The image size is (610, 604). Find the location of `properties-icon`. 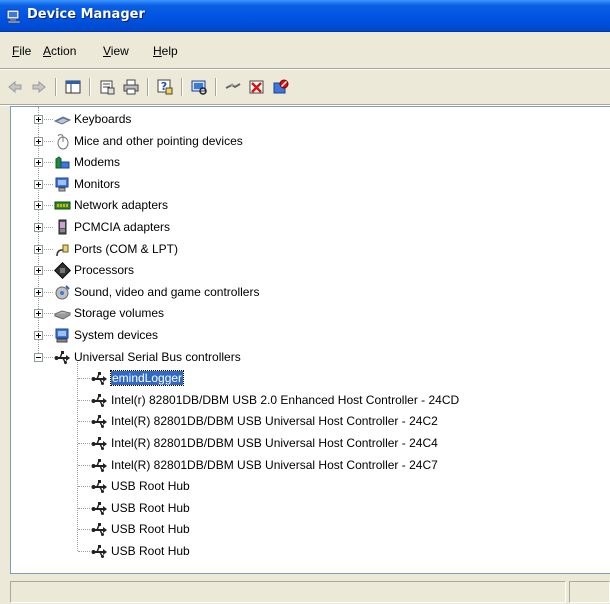

properties-icon is located at coordinates (107, 87).